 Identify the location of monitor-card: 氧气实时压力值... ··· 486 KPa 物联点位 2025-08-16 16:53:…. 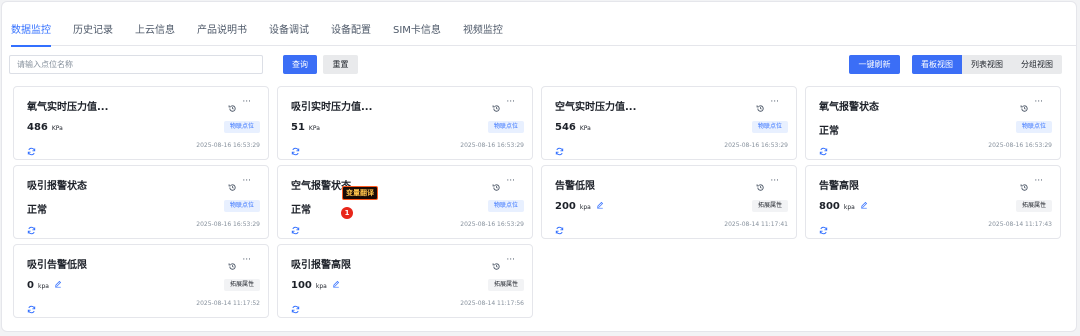
(141, 123).